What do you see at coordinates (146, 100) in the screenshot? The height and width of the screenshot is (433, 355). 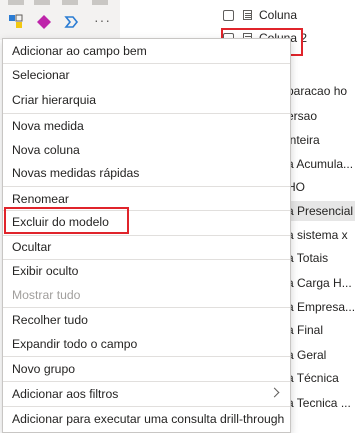 I see `menu-item-create-hierarchy: Criar hierarquia` at bounding box center [146, 100].